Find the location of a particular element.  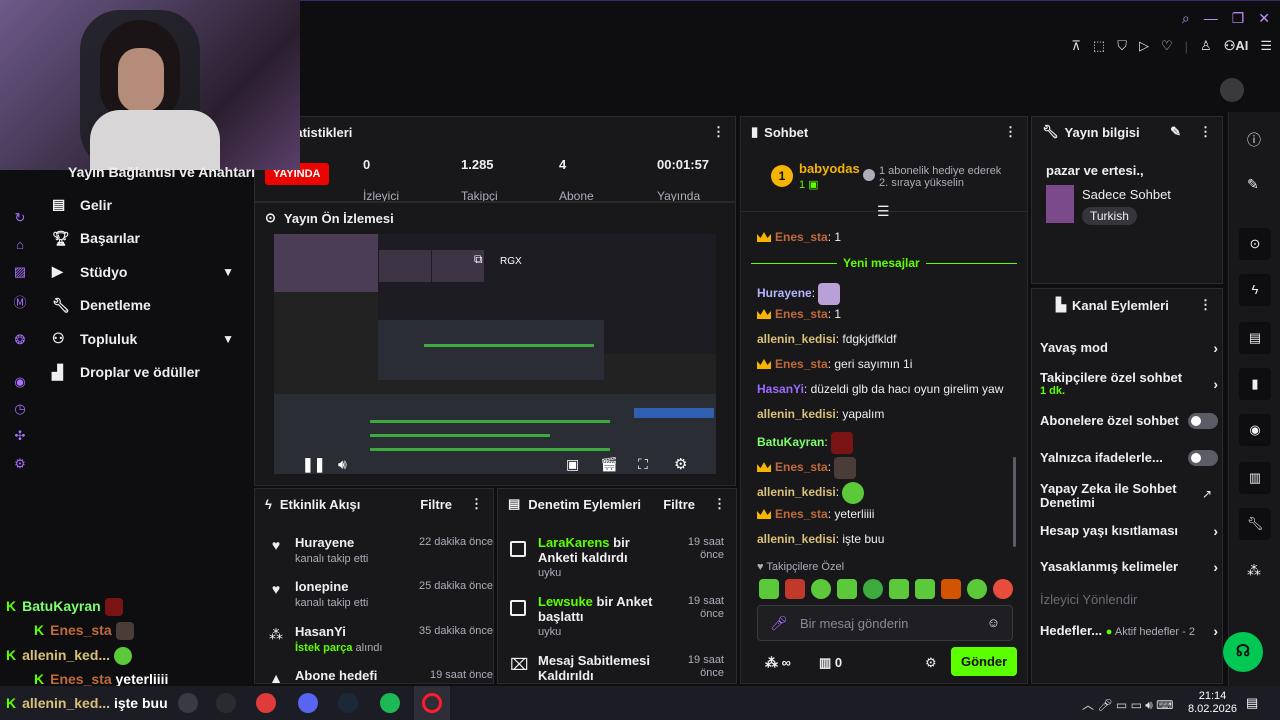

minimize-icon: — is located at coordinates (1211, 18).